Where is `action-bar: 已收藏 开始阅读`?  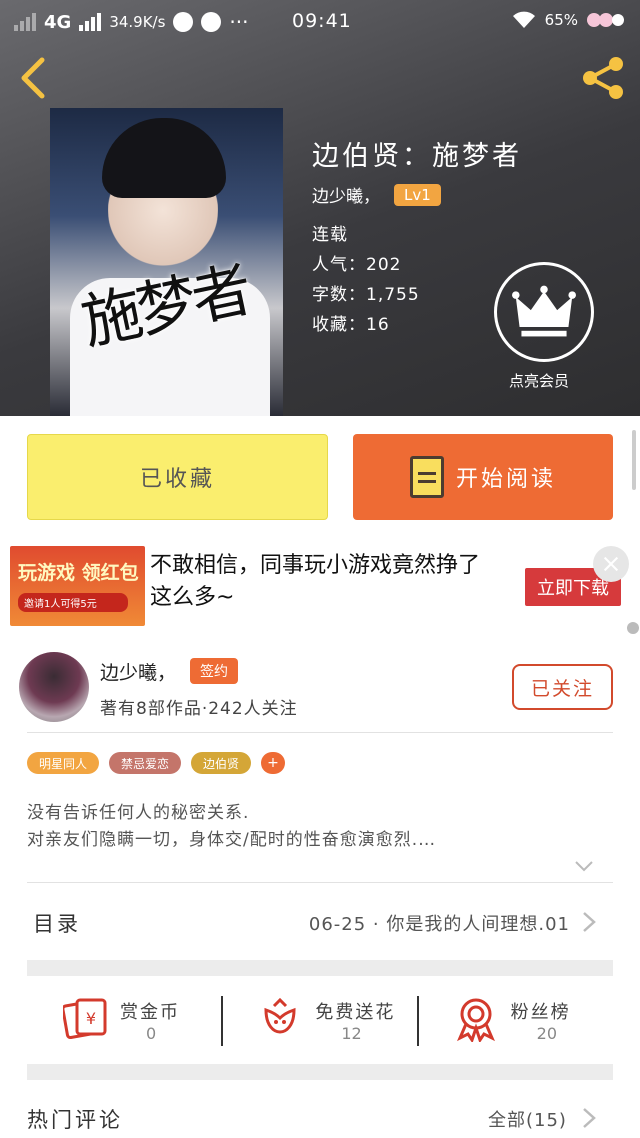 action-bar: 已收藏 开始阅读 is located at coordinates (320, 477).